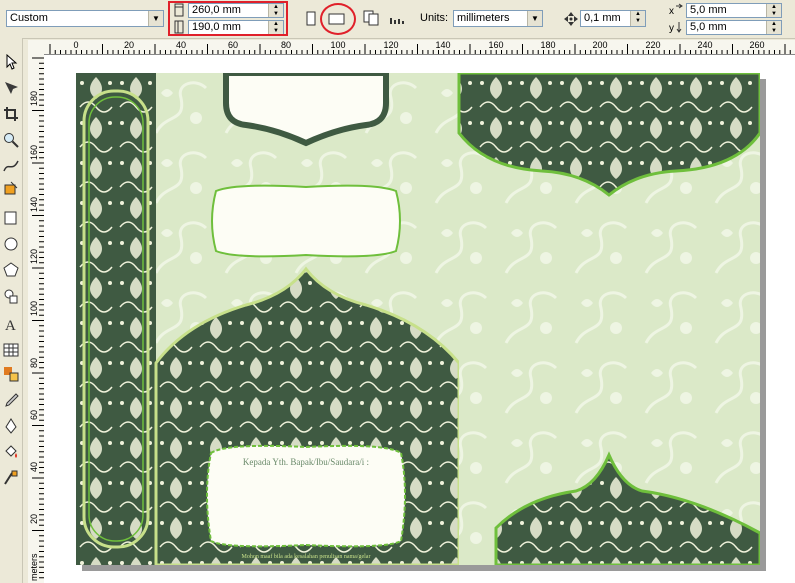 The width and height of the screenshot is (795, 583). What do you see at coordinates (34, 256) in the screenshot?
I see `v-ruler-label: 120` at bounding box center [34, 256].